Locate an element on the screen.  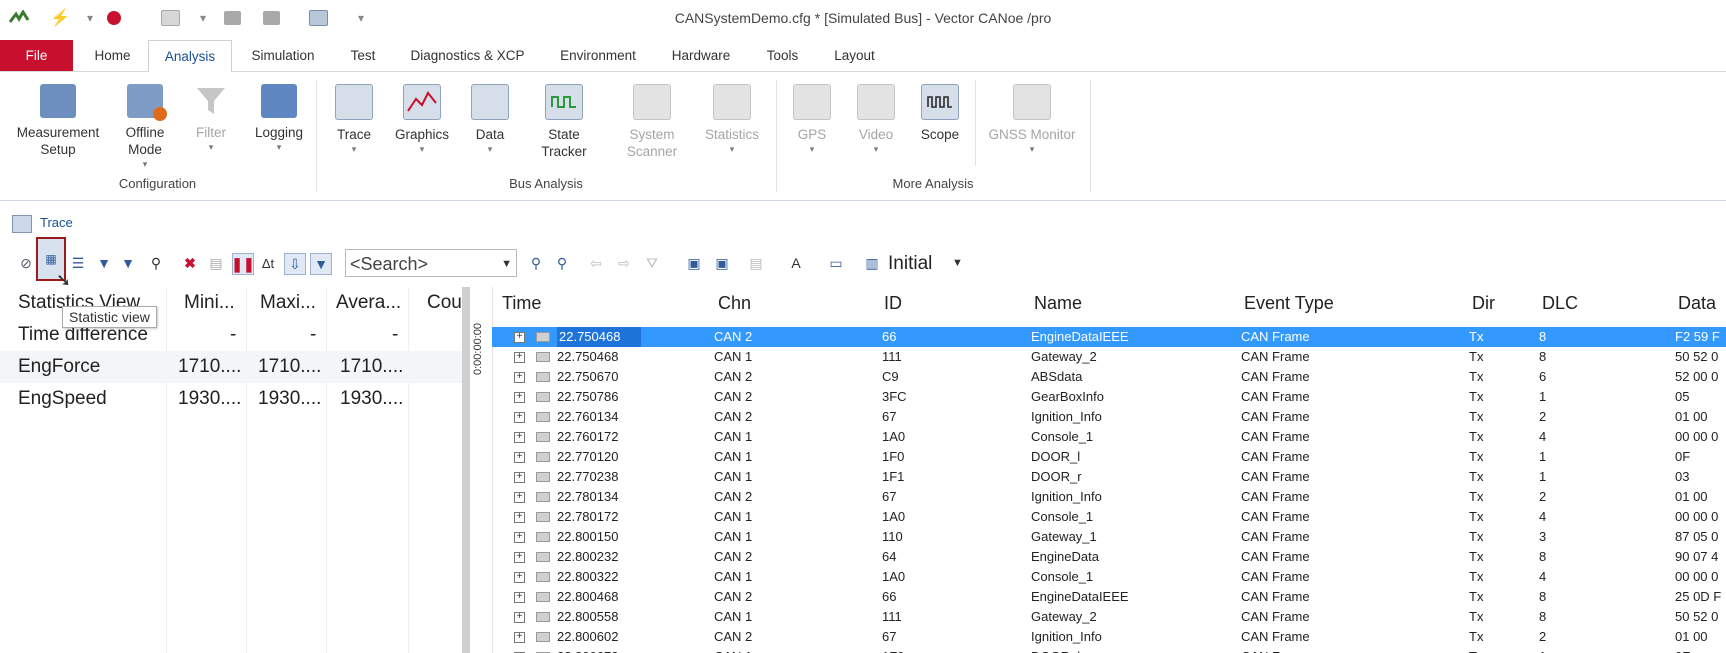
stat-header-count: Cou is located at coordinates (444, 303).